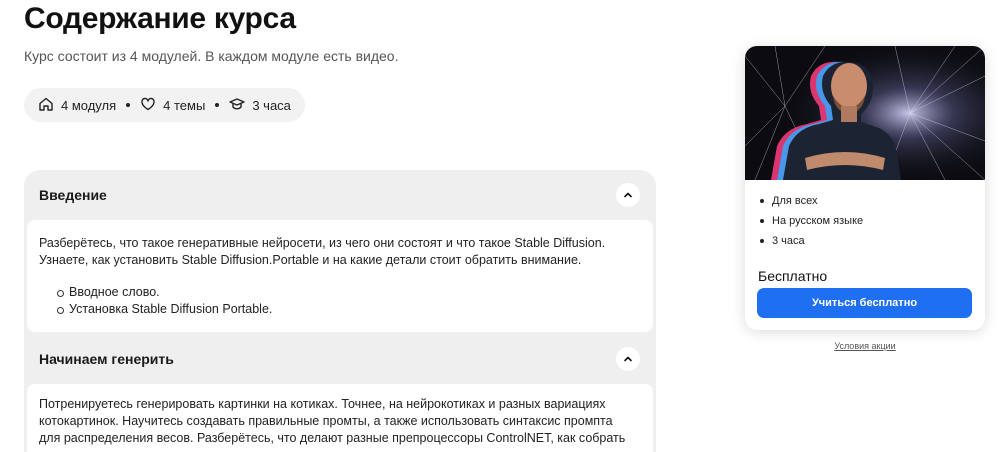  I want to click on stat-topics: 4 темы, so click(172, 105).